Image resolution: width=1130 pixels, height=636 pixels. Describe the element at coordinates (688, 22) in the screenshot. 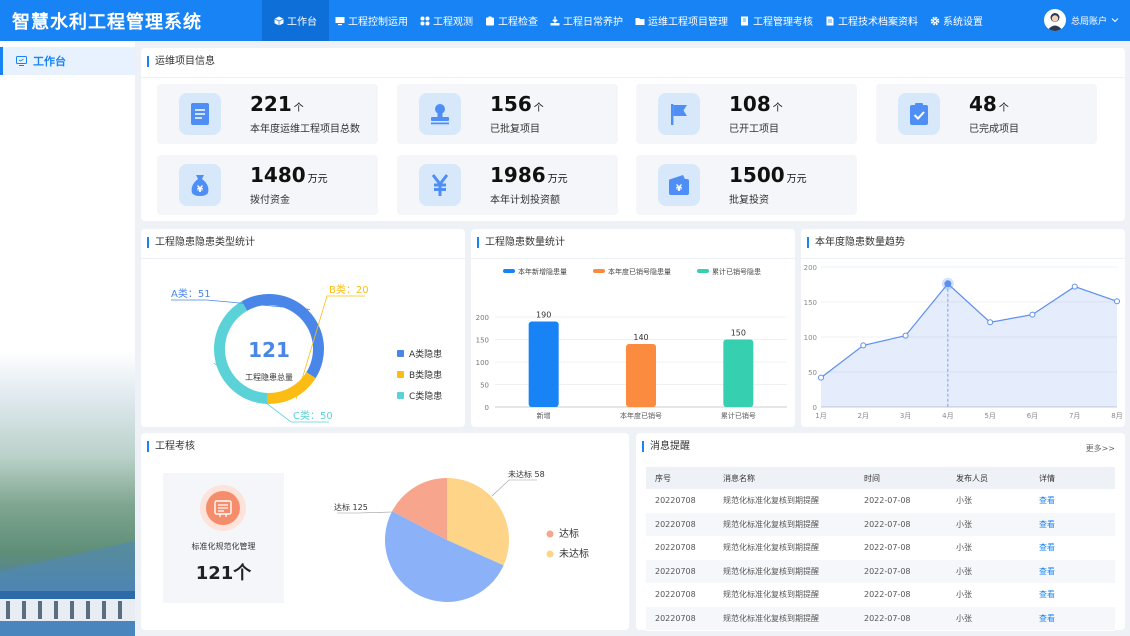

I see `nav-item-label: 运维工程项目管理` at that location.